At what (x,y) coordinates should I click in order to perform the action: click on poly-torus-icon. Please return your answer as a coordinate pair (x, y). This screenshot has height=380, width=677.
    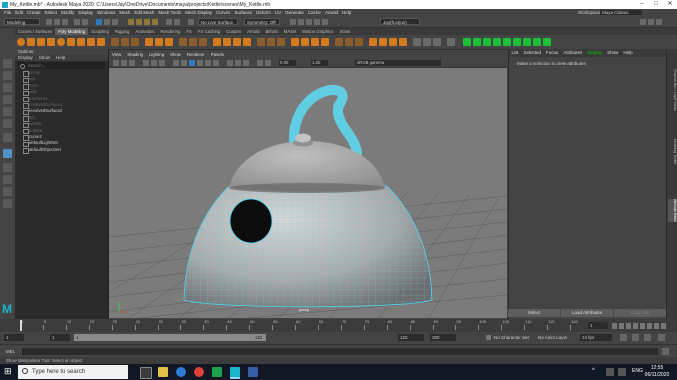
    Looking at the image, I should click on (61, 42).